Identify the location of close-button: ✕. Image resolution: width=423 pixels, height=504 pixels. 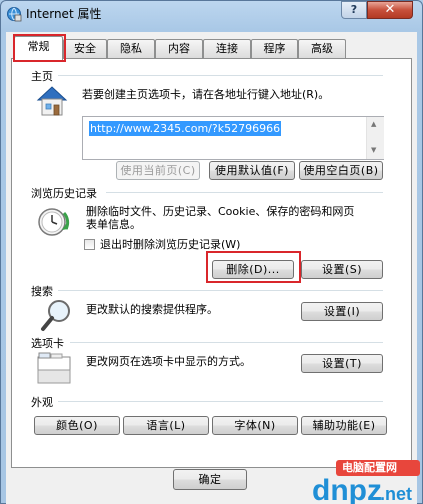
(390, 10).